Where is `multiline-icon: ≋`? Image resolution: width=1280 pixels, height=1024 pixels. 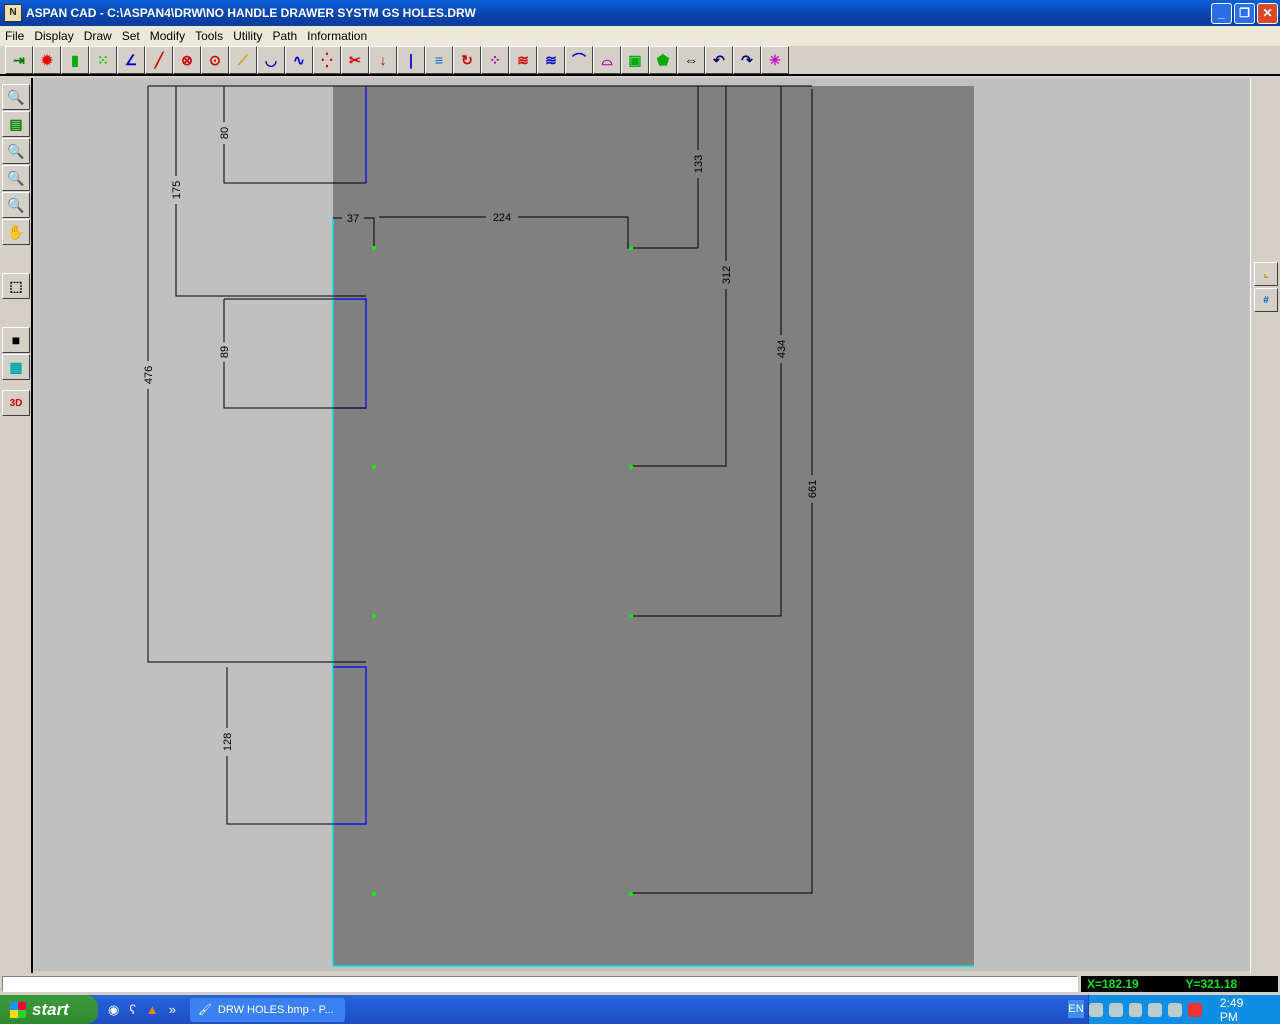 multiline-icon: ≋ is located at coordinates (523, 60).